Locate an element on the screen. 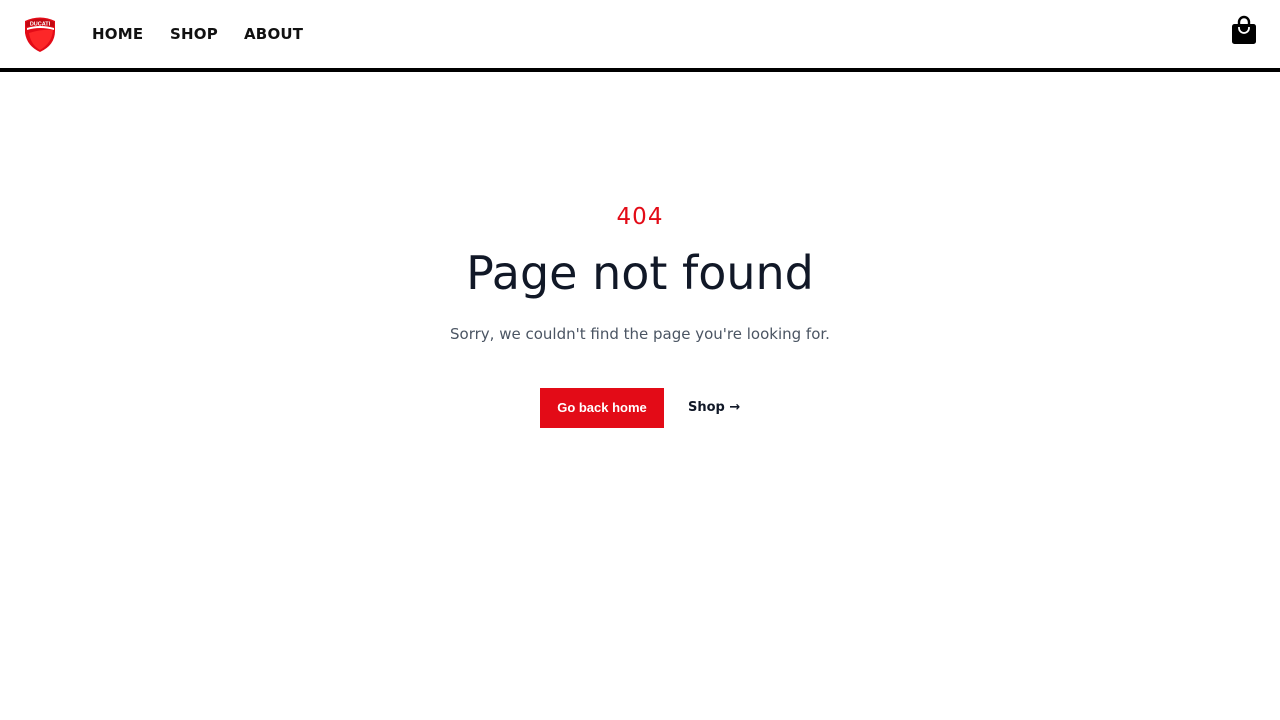 This screenshot has height=720, width=1280. nav-shop-link: SHOP is located at coordinates (207, 34).